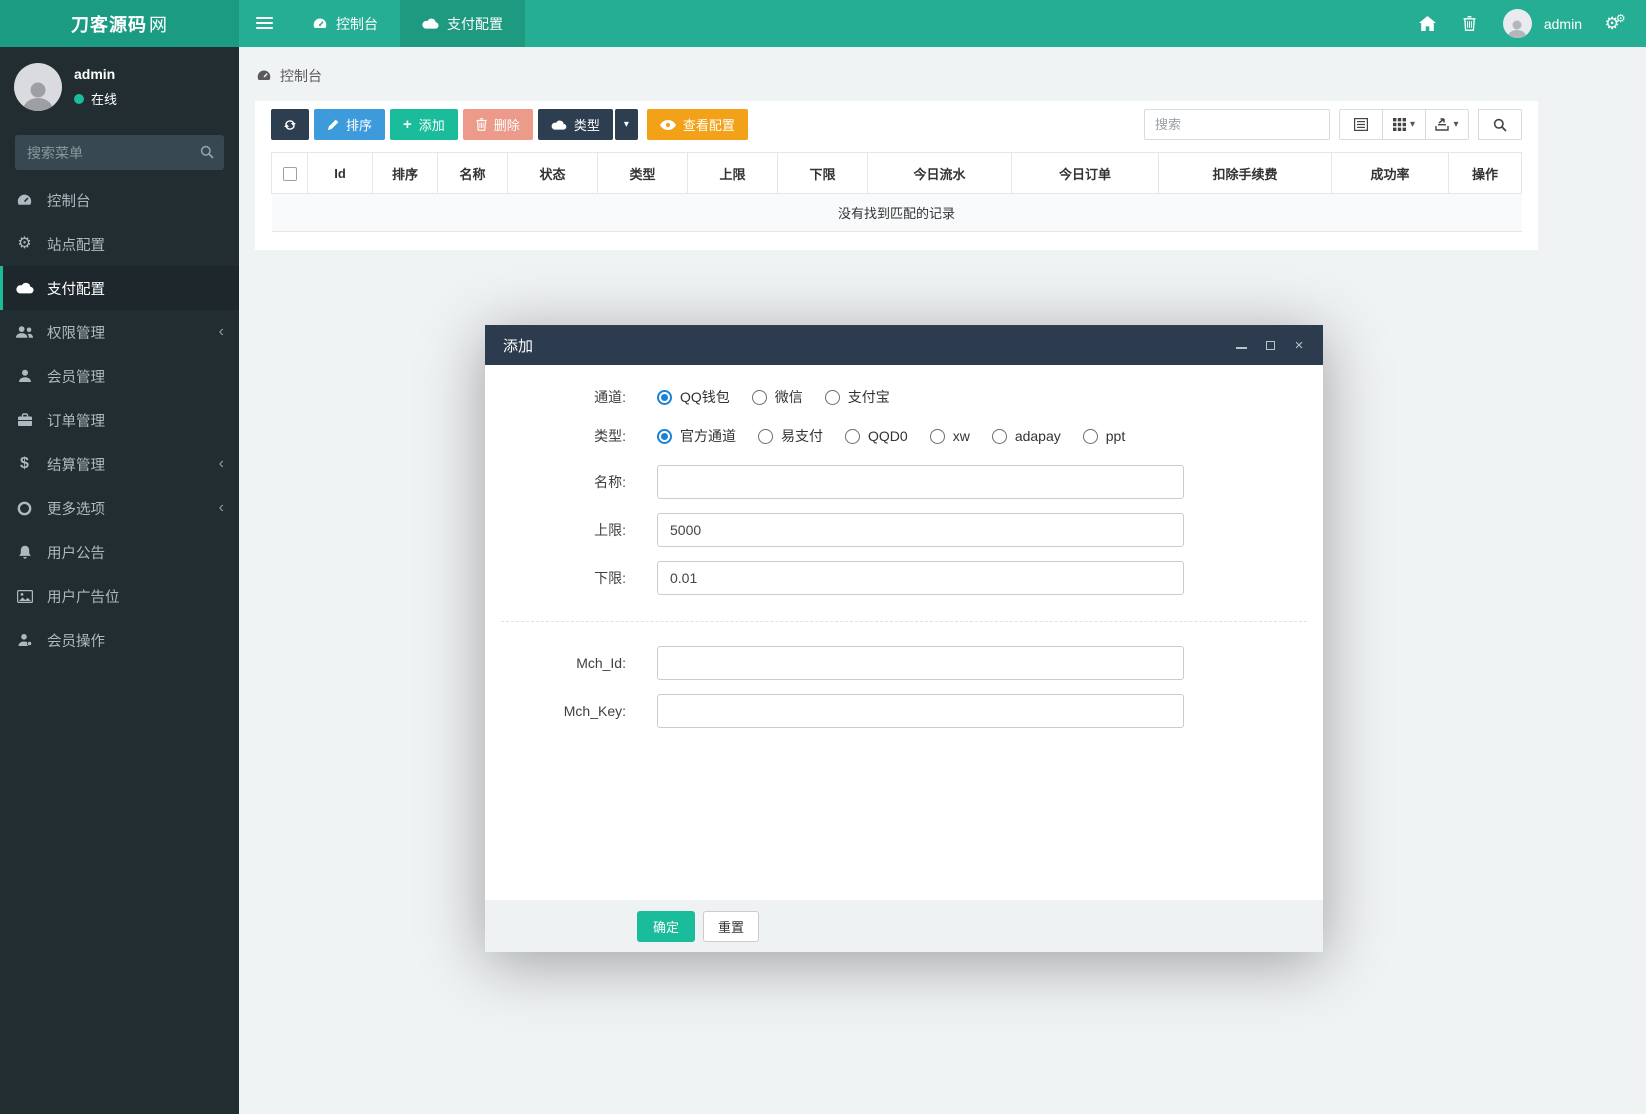 The image size is (1646, 1114). What do you see at coordinates (666, 926) in the screenshot?
I see `confirm-button: 确定` at bounding box center [666, 926].